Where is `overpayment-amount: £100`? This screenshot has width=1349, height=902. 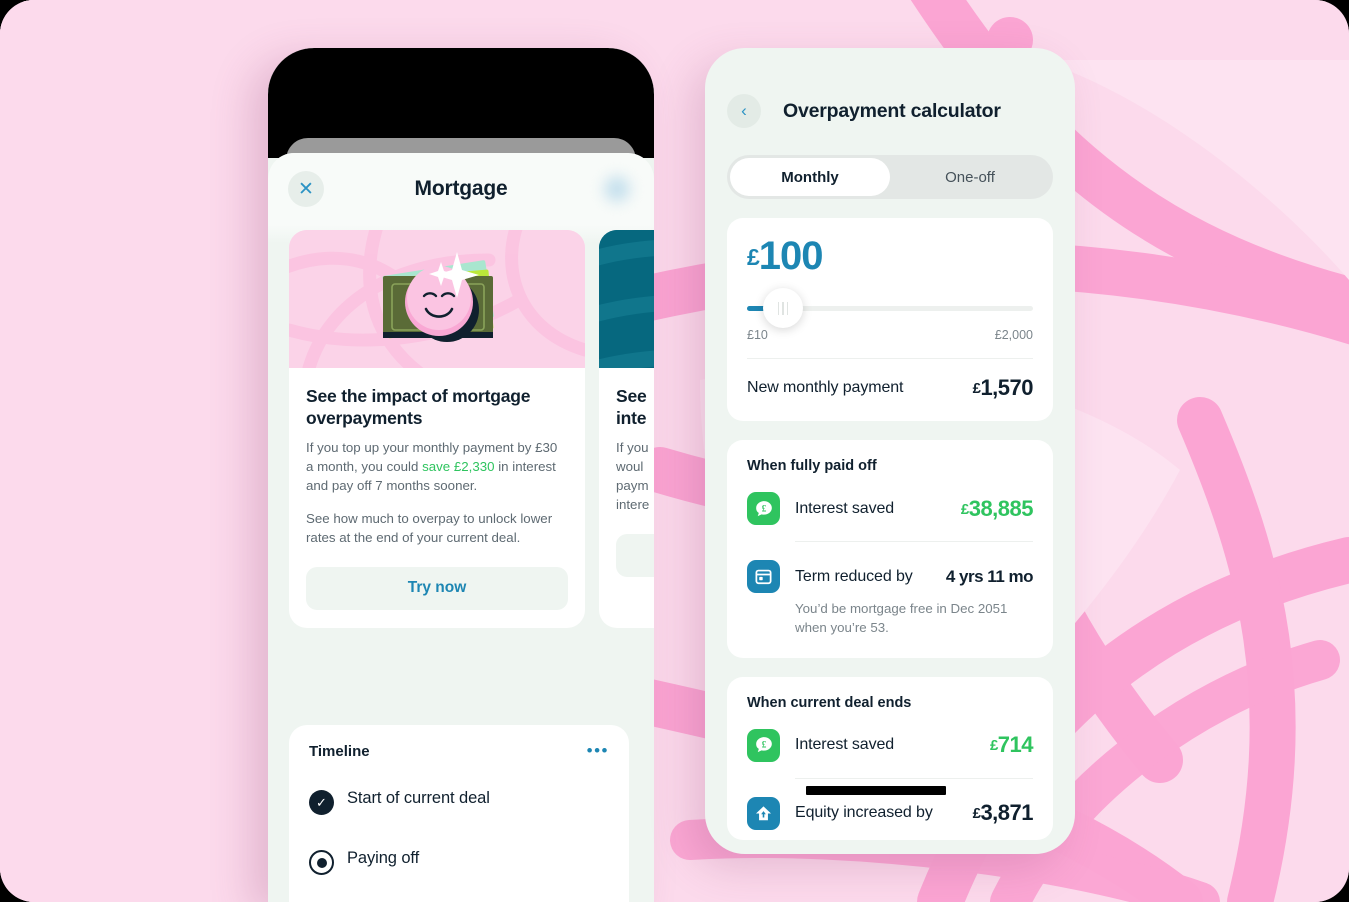
overpayment-amount: £100 is located at coordinates (890, 256).